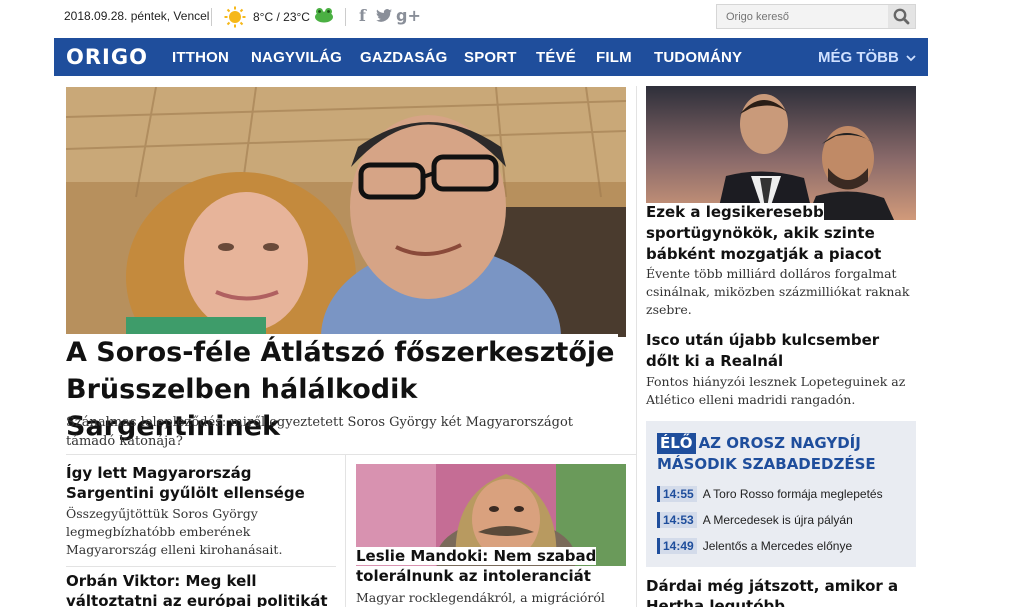  I want to click on live-entry-text: Jelentős a Mercedes előnye, so click(777, 546).